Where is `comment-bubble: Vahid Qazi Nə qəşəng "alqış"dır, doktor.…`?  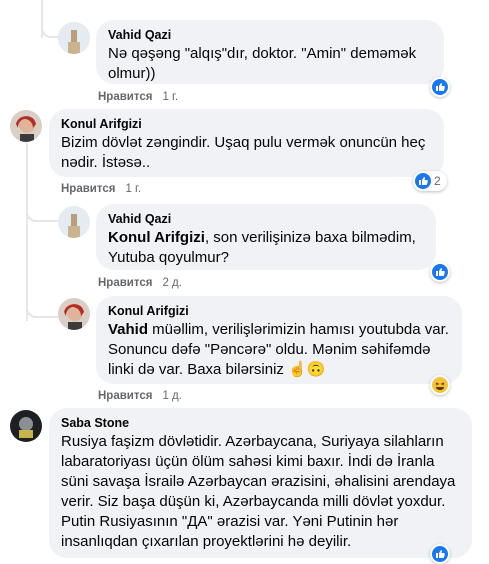 comment-bubble: Vahid Qazi Nə qəşəng "alqış"dır, doktor.… is located at coordinates (270, 52).